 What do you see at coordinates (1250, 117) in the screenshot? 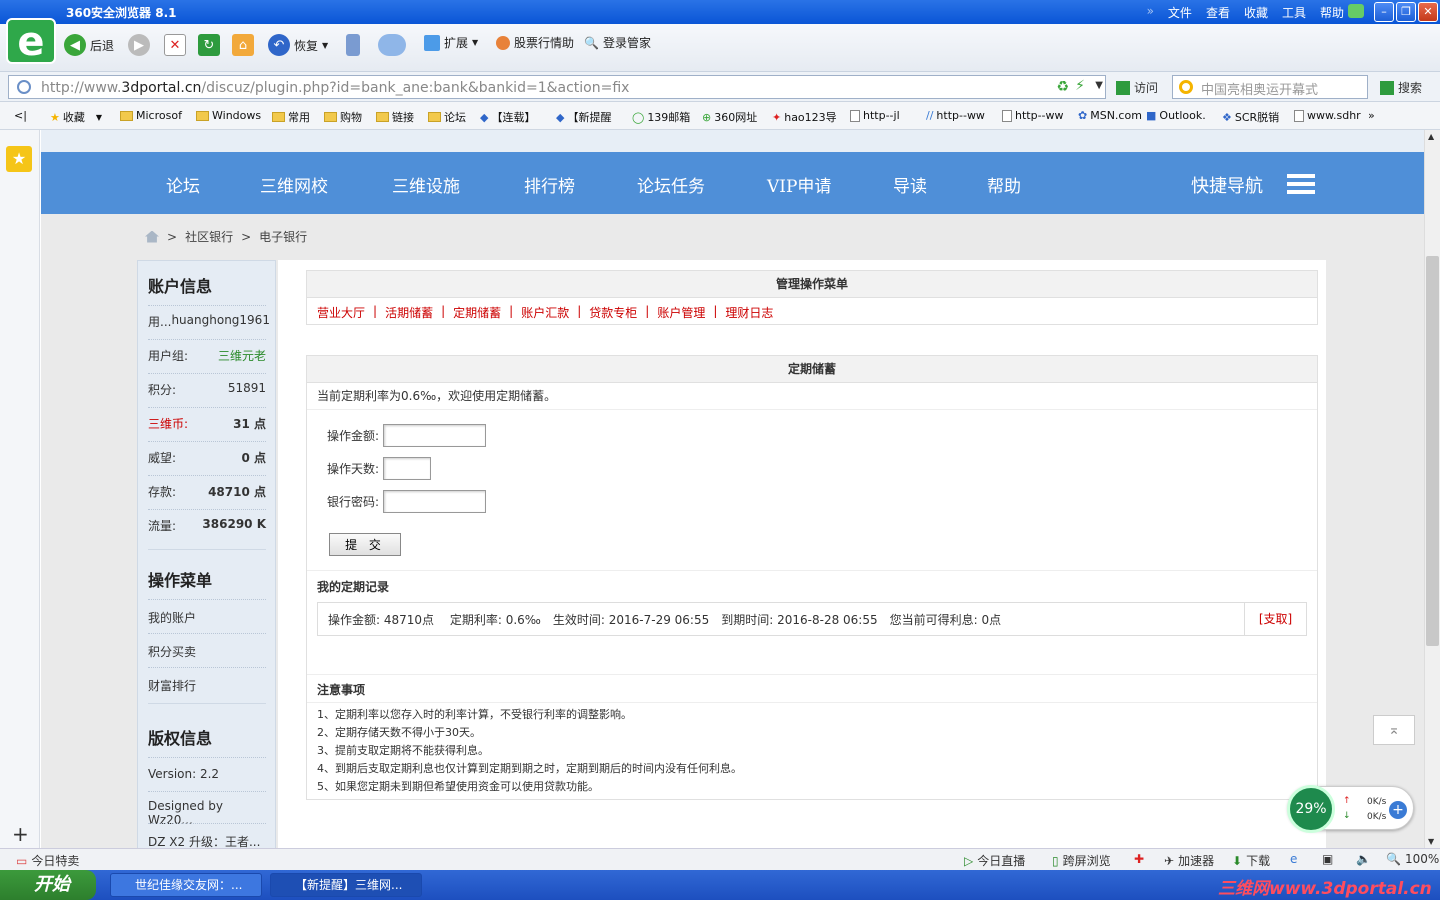
I see `bookmark-link: ❖ SCR脱销` at bounding box center [1250, 117].